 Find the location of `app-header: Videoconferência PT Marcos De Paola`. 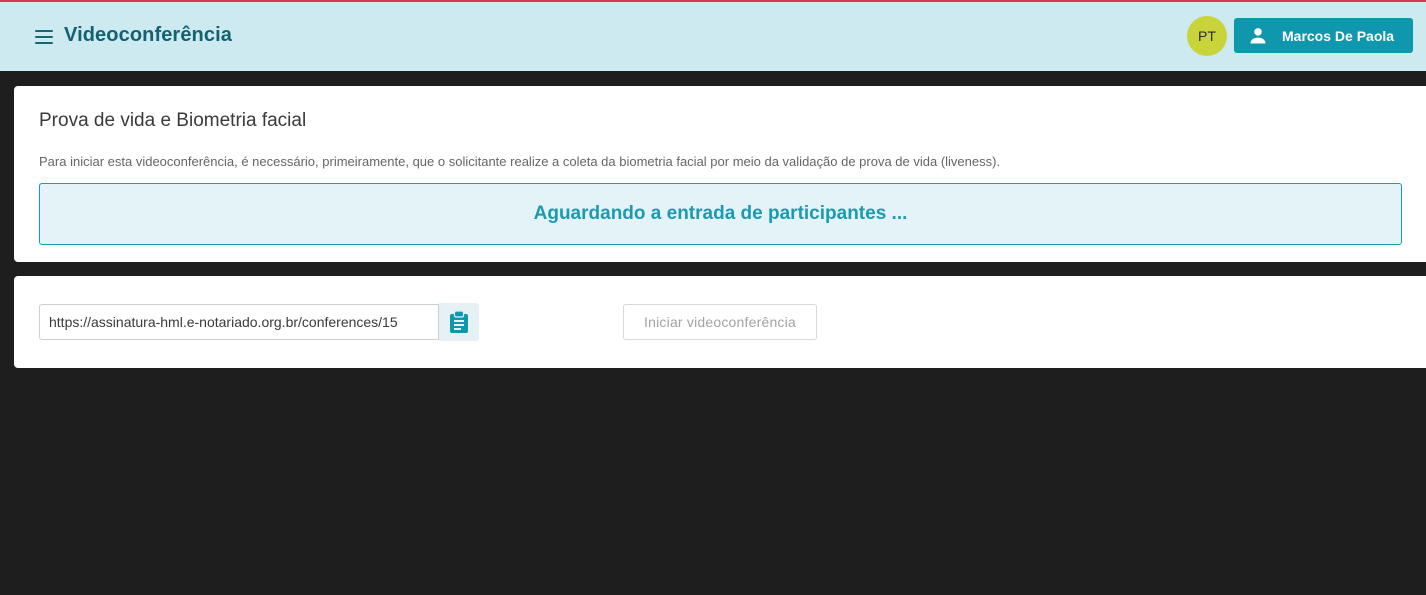

app-header: Videoconferência PT Marcos De Paola is located at coordinates (713, 36).